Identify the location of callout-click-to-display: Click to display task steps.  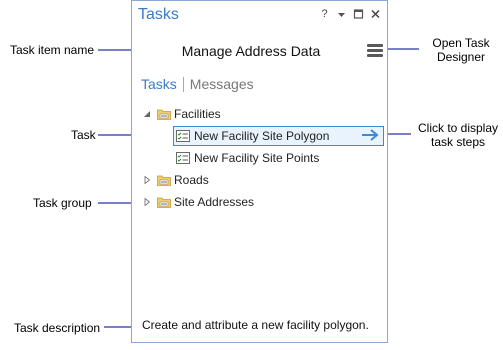
(458, 135).